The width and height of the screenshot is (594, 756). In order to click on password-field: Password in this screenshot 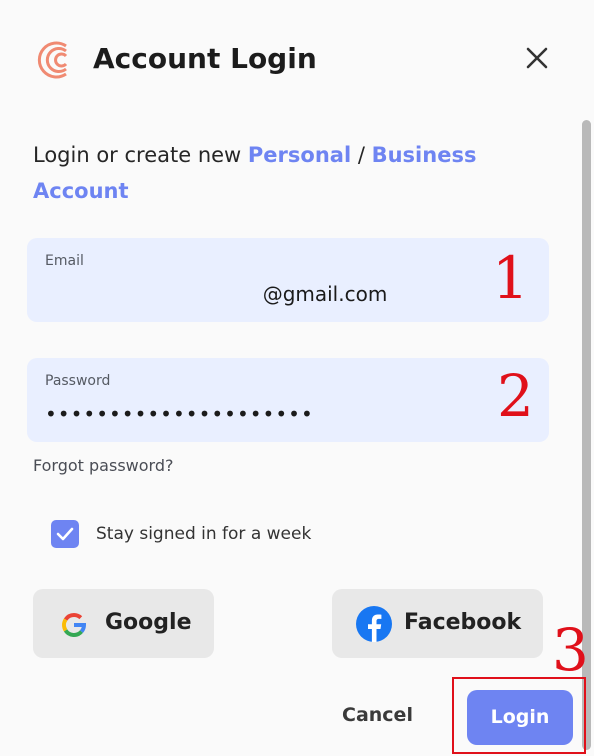, I will do `click(288, 400)`.